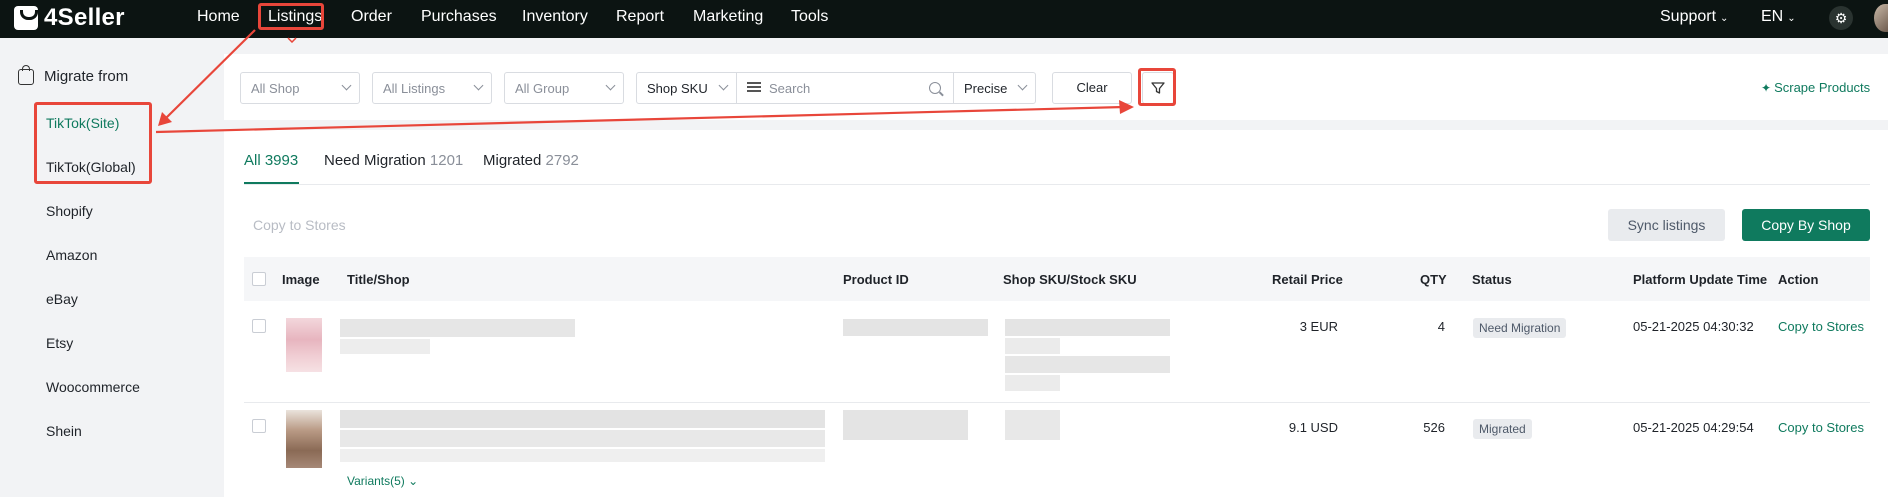  What do you see at coordinates (1087, 364) in the screenshot?
I see `redacted-stock-sku` at bounding box center [1087, 364].